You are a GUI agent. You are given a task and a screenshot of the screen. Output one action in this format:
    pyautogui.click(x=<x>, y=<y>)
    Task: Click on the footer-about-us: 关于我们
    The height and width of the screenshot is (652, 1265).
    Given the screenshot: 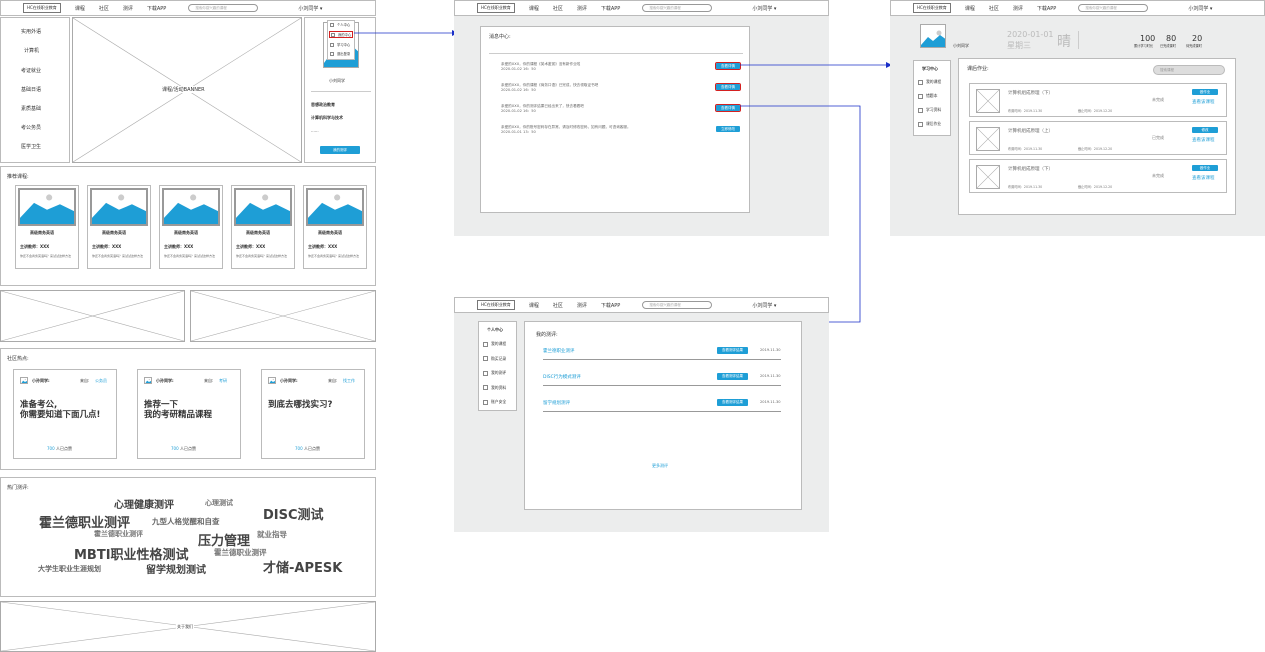 What is the action you would take?
    pyautogui.click(x=185, y=627)
    